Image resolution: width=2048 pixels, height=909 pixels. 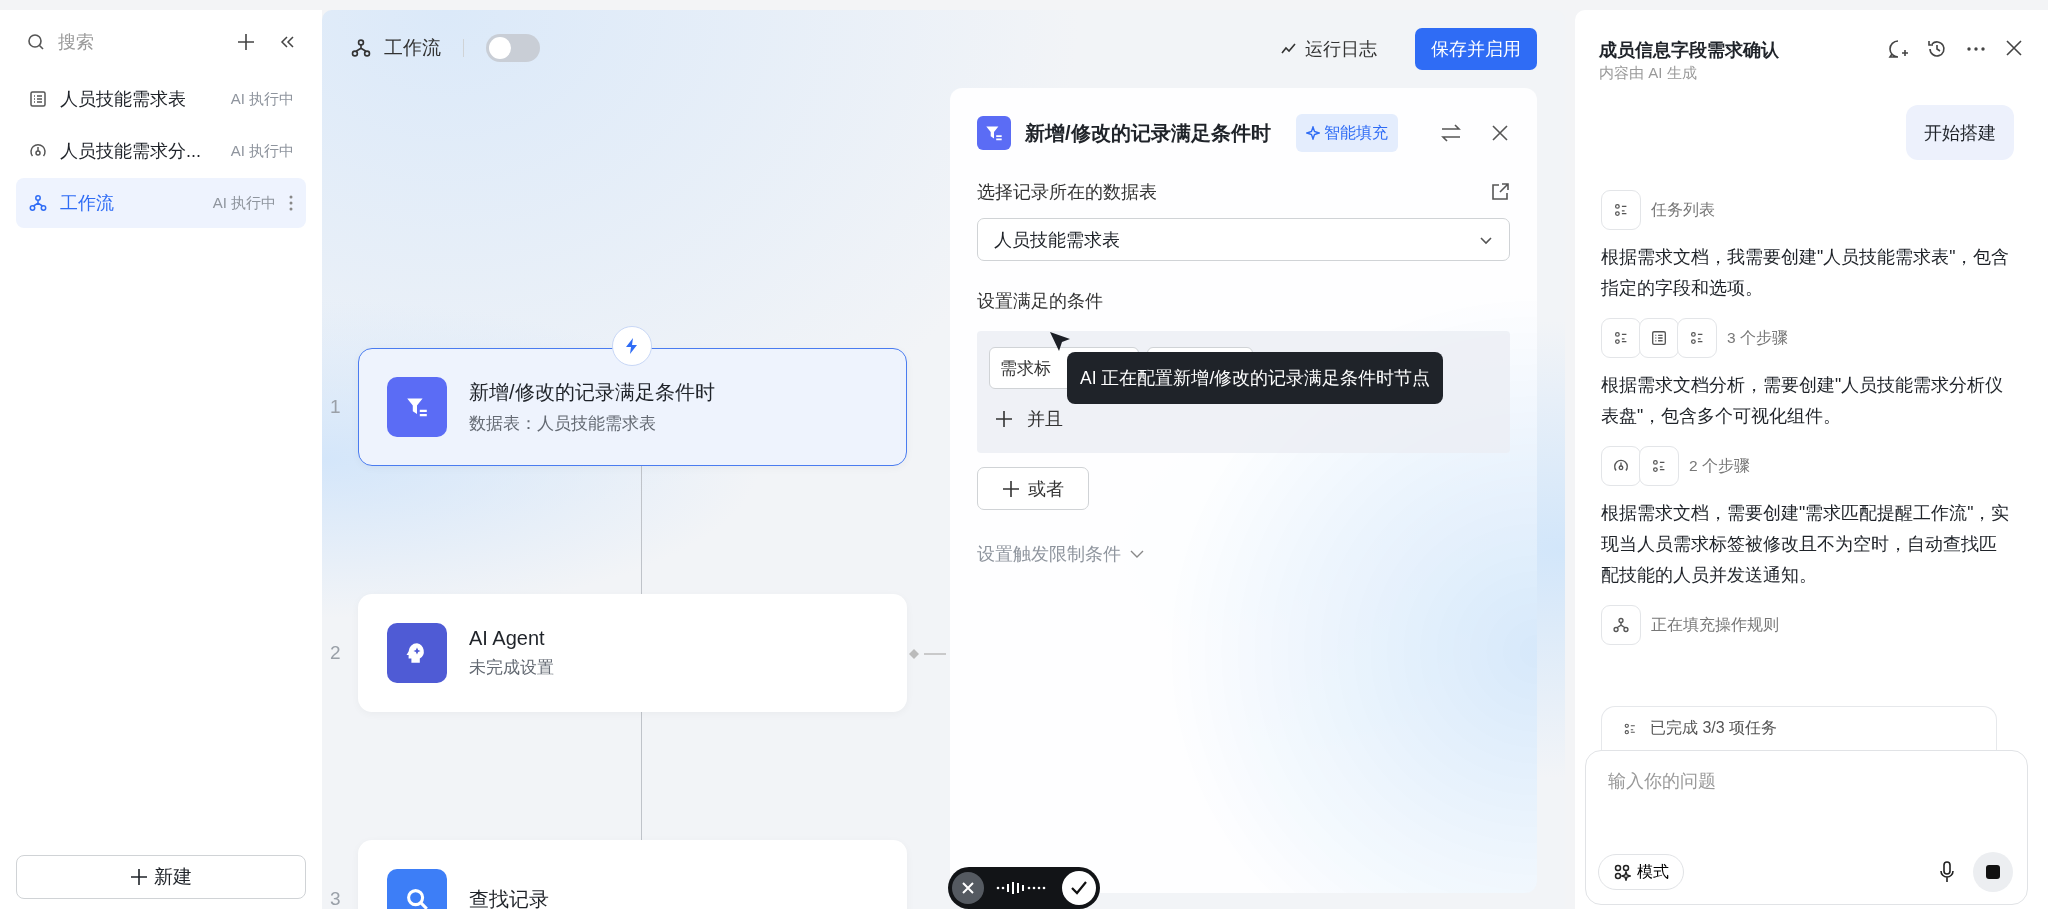 I want to click on search-icon, so click(x=36, y=42).